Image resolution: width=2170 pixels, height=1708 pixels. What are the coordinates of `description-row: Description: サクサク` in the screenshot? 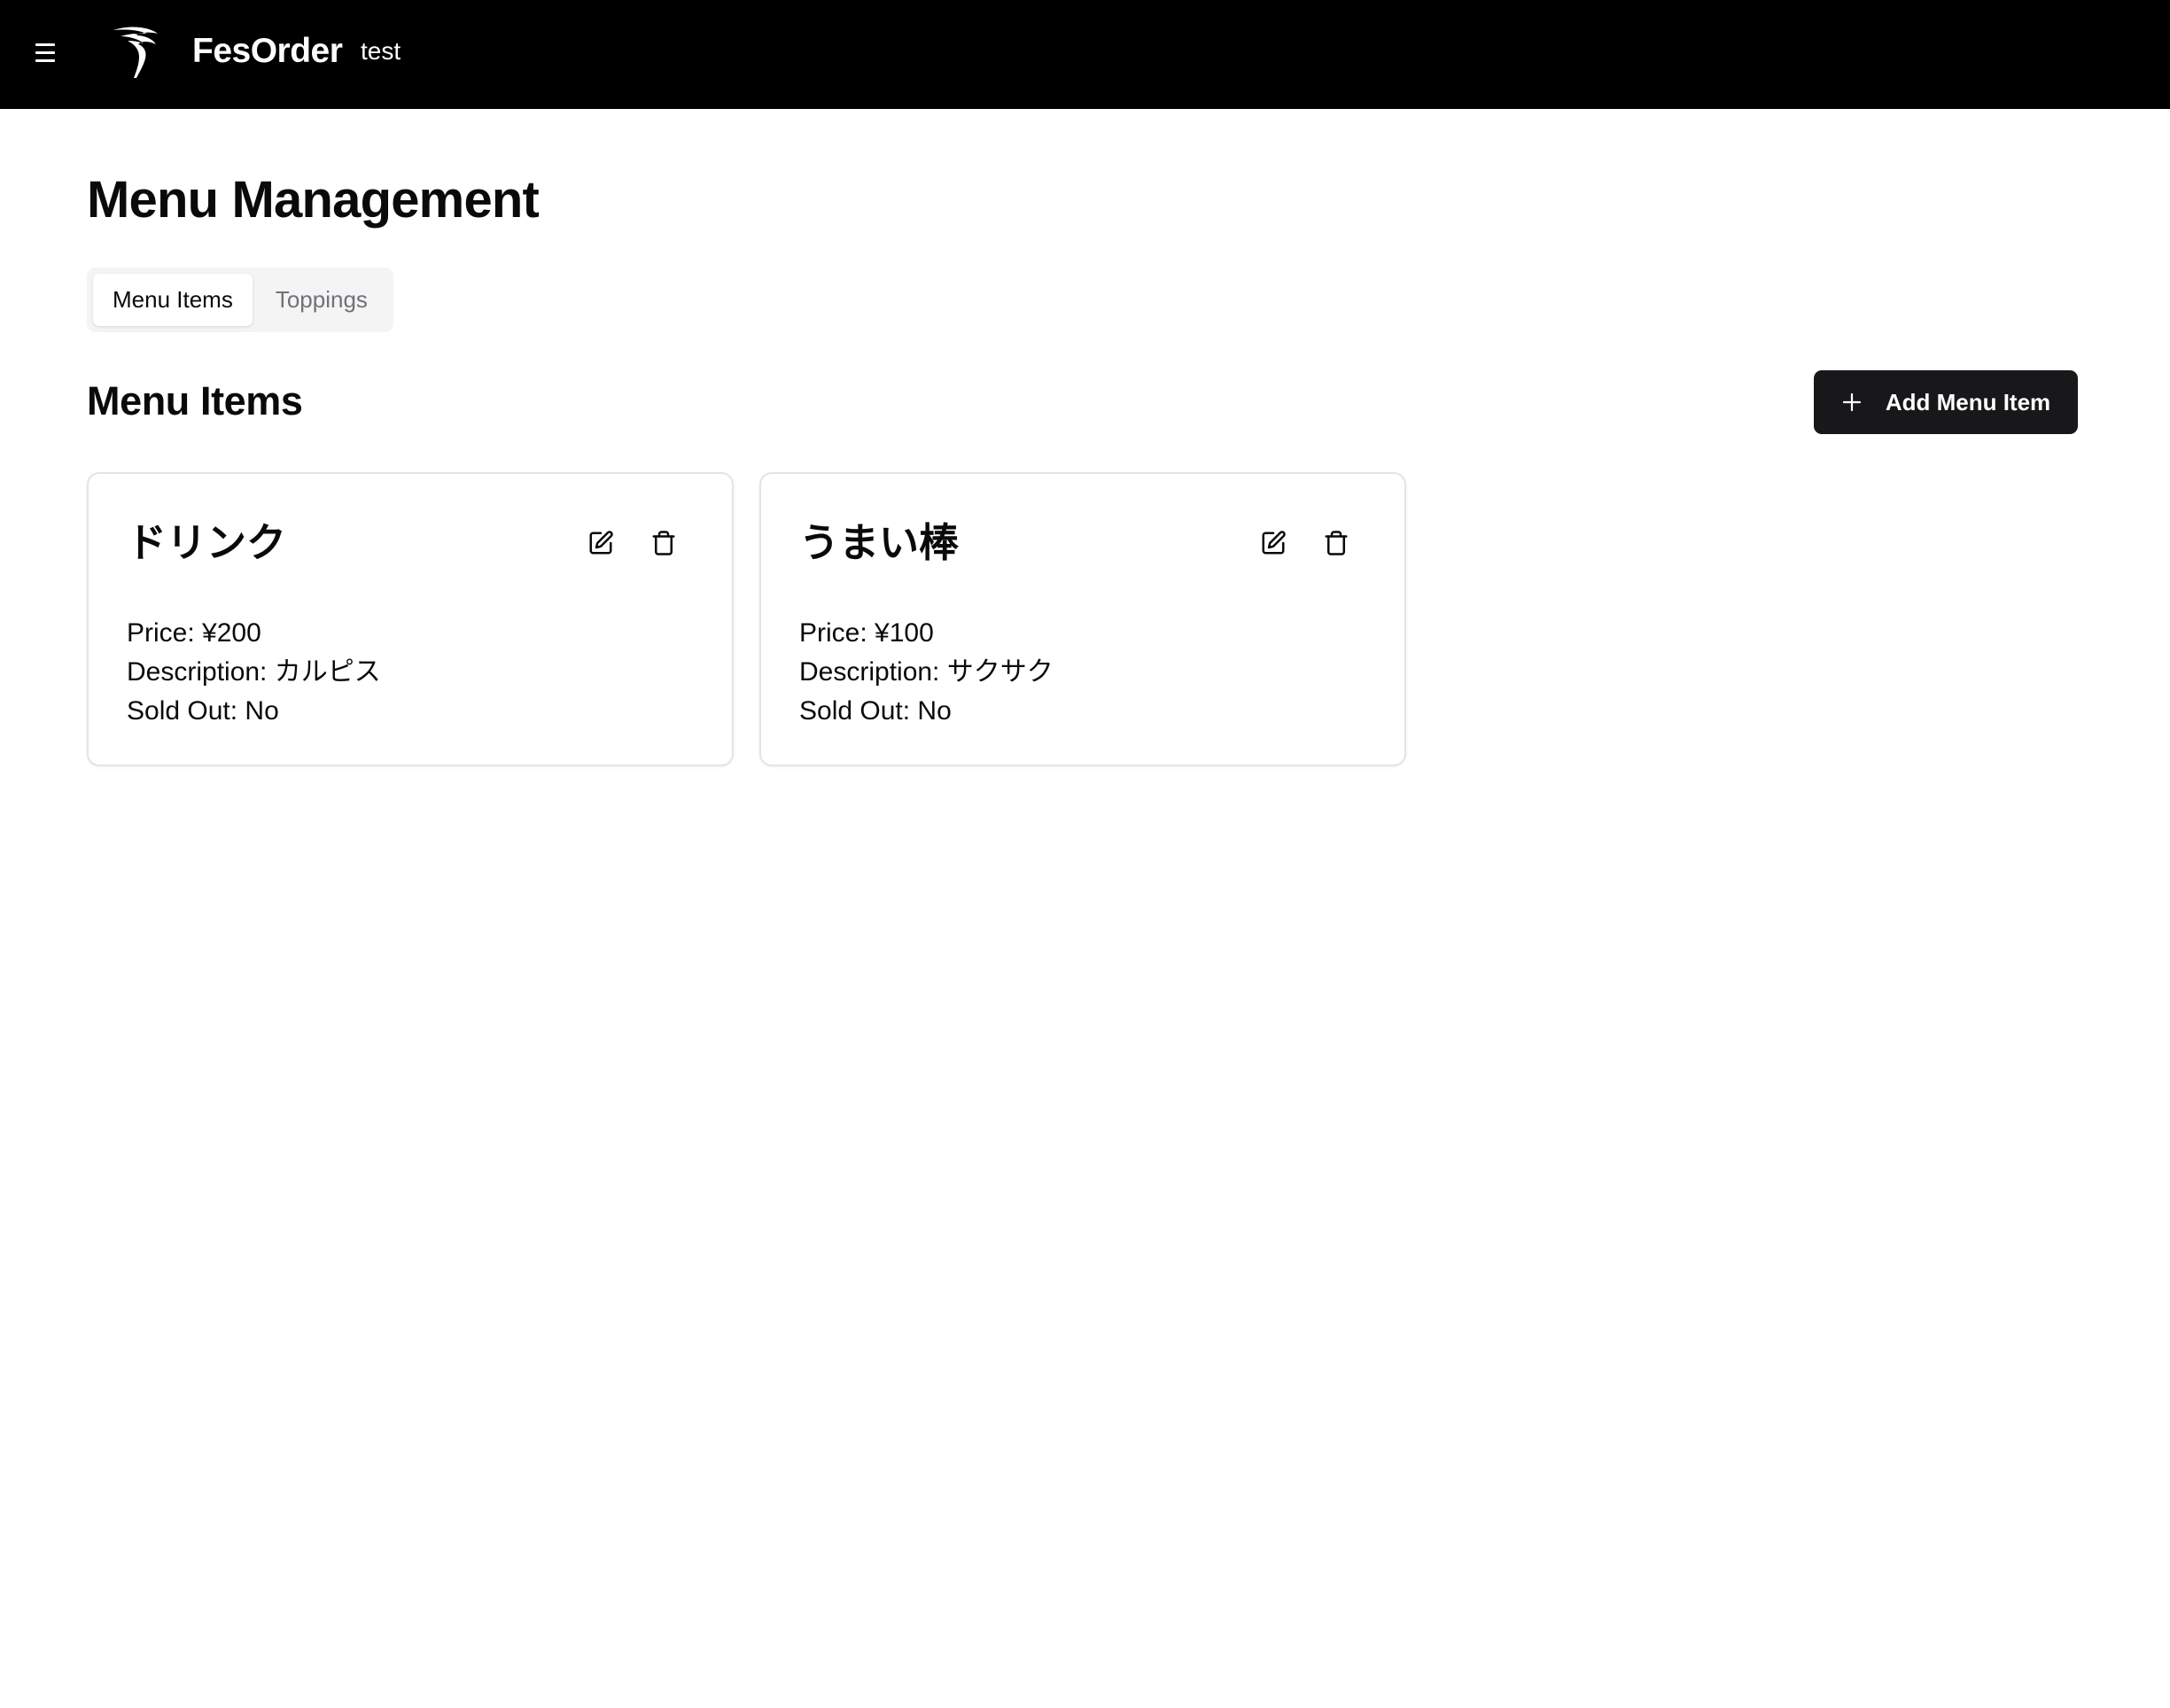 It's located at (926, 672).